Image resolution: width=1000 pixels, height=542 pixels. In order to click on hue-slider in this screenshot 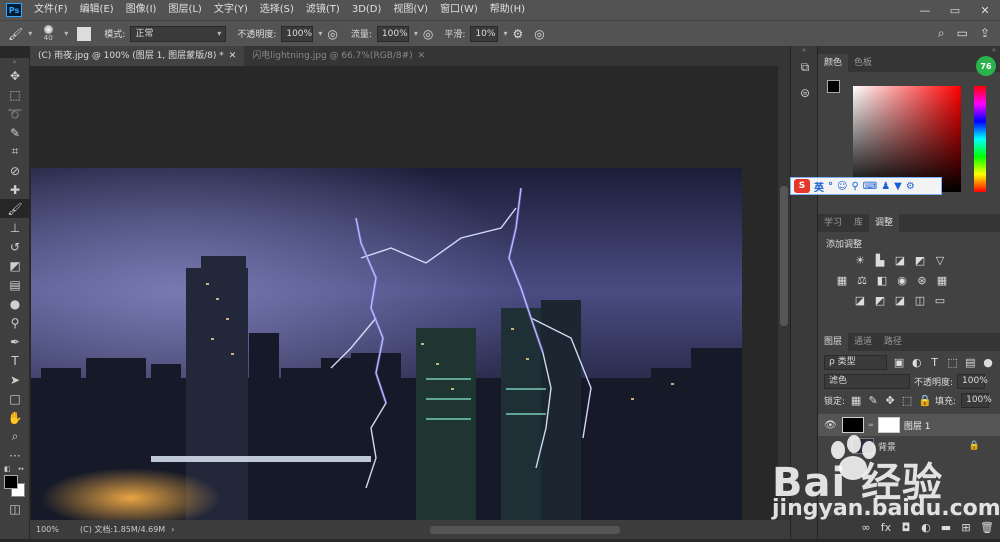, I will do `click(980, 139)`.